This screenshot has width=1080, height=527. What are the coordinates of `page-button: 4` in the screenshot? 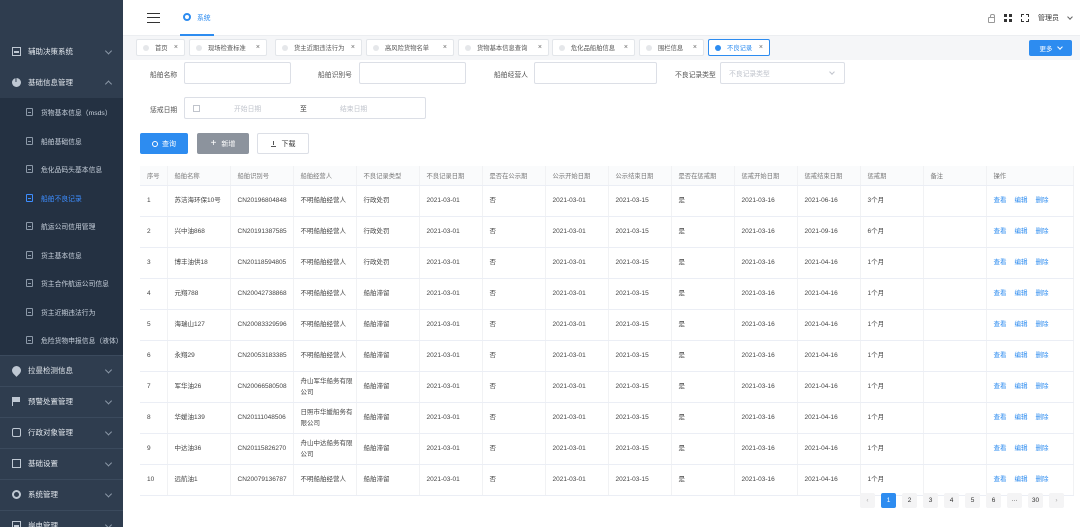 It's located at (951, 500).